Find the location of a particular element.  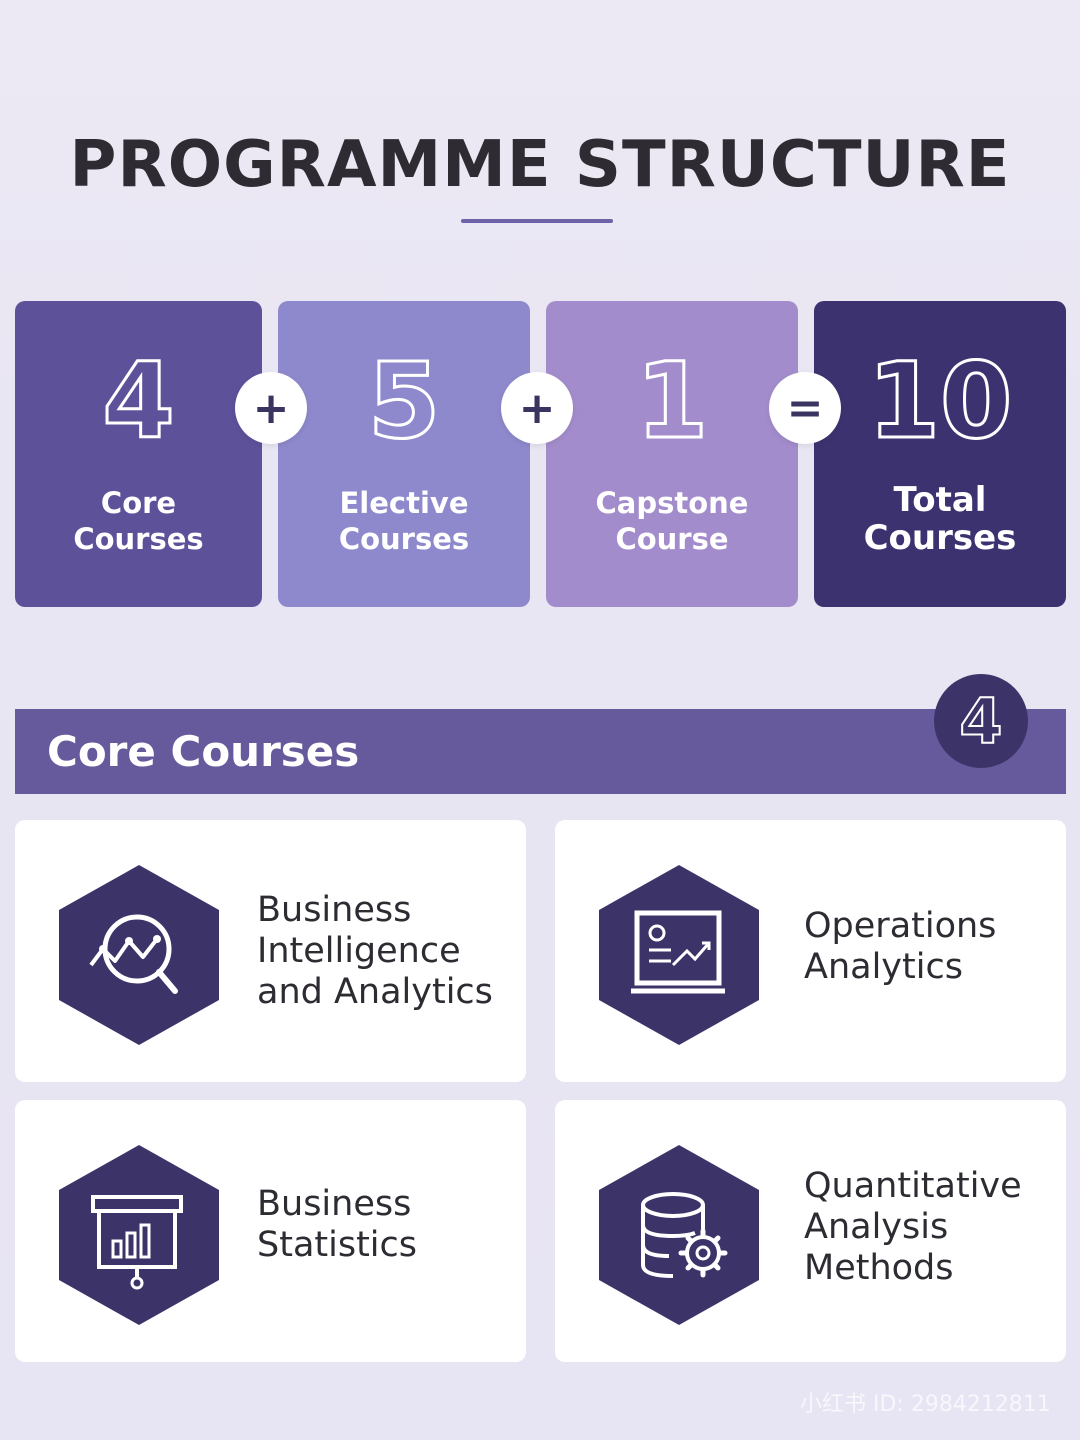

stat-label-capstone: Capstone Course is located at coordinates (672, 521).